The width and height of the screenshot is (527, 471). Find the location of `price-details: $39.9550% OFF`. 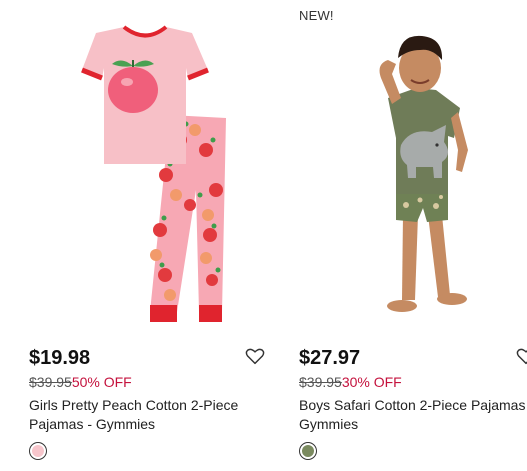

price-details: $39.9550% OFF is located at coordinates (80, 382).